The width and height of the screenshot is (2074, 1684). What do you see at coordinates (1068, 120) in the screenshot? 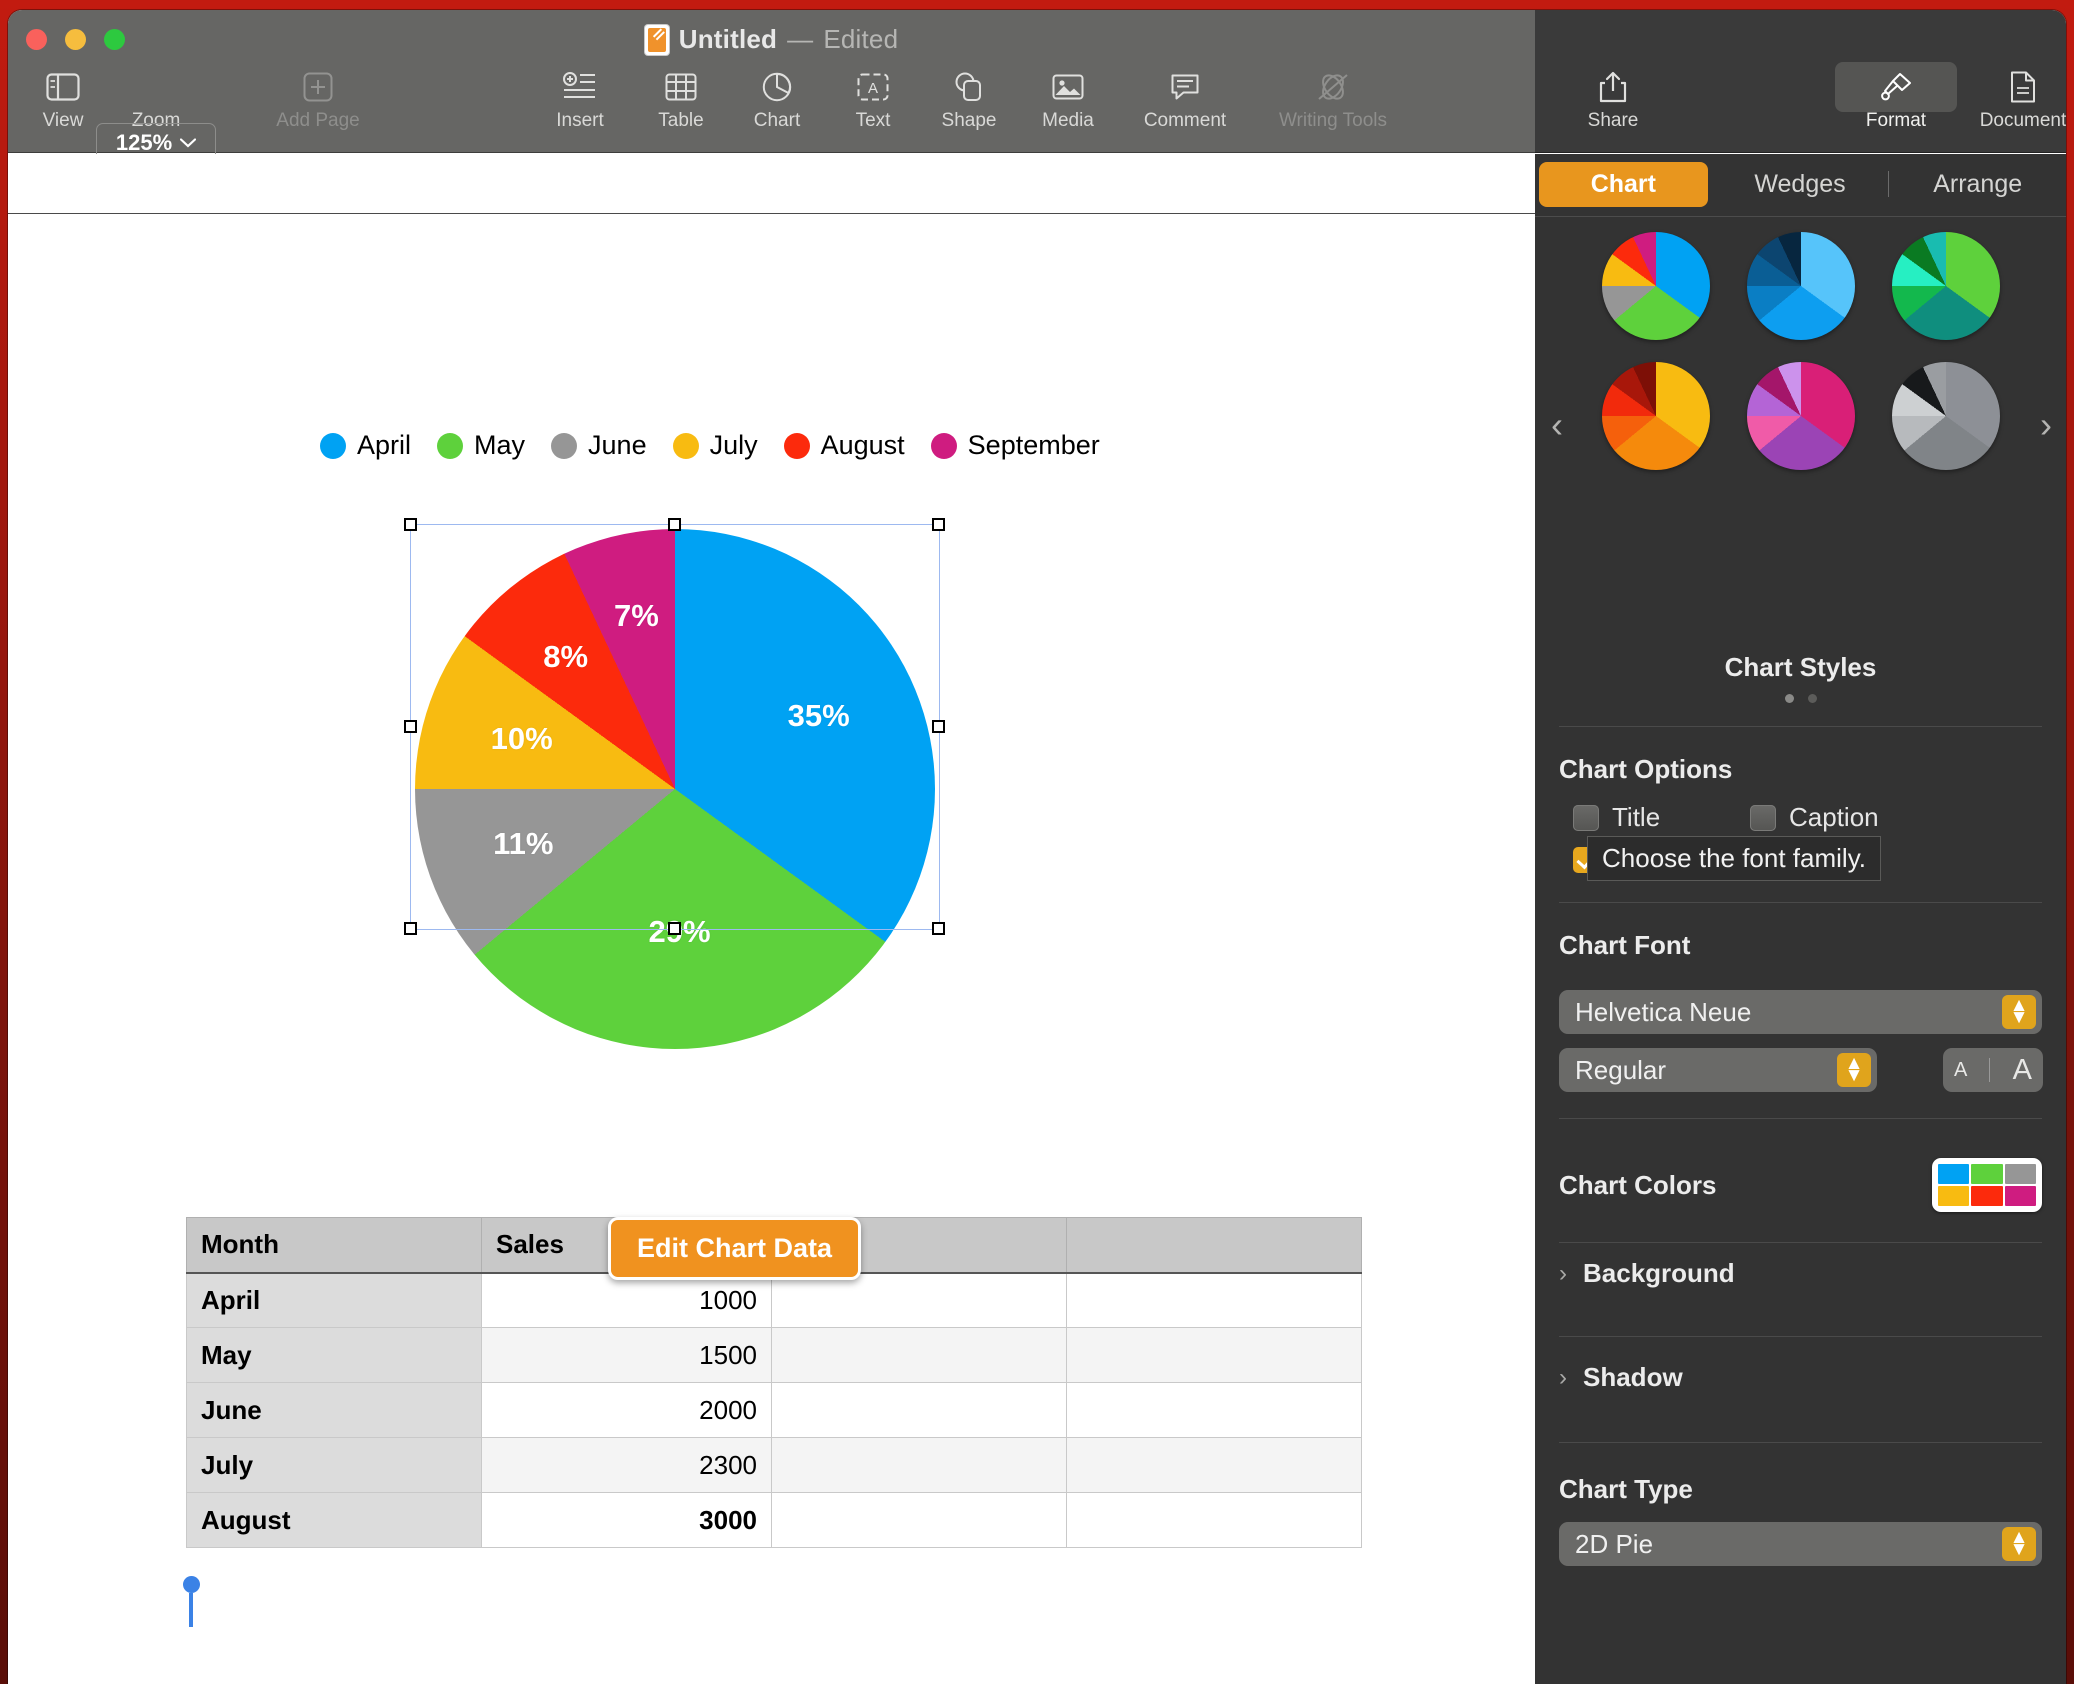
I see `toolbar-media-label: Media` at bounding box center [1068, 120].